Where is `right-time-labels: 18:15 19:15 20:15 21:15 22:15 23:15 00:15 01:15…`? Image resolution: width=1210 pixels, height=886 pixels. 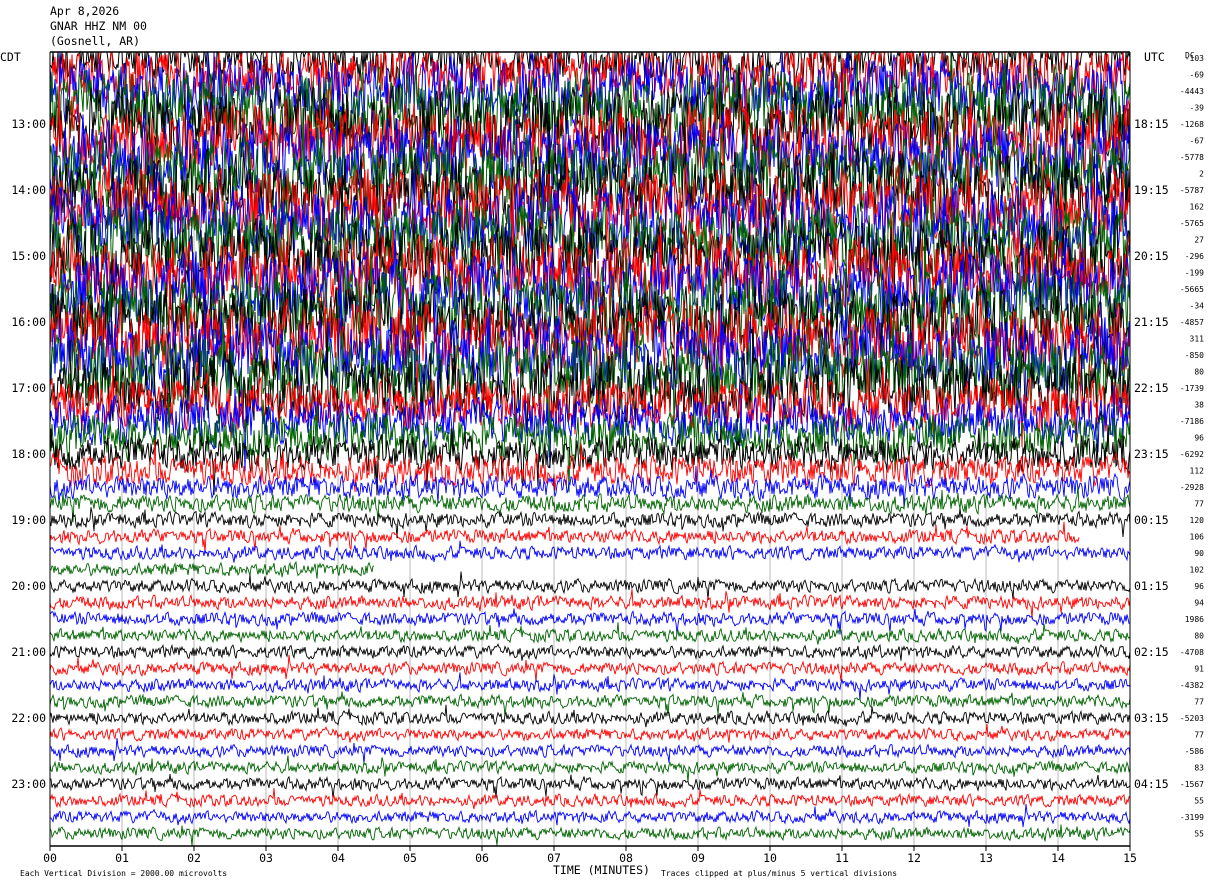 right-time-labels: 18:15 19:15 20:15 21:15 22:15 23:15 00:15 01:15… is located at coordinates (1151, 454).